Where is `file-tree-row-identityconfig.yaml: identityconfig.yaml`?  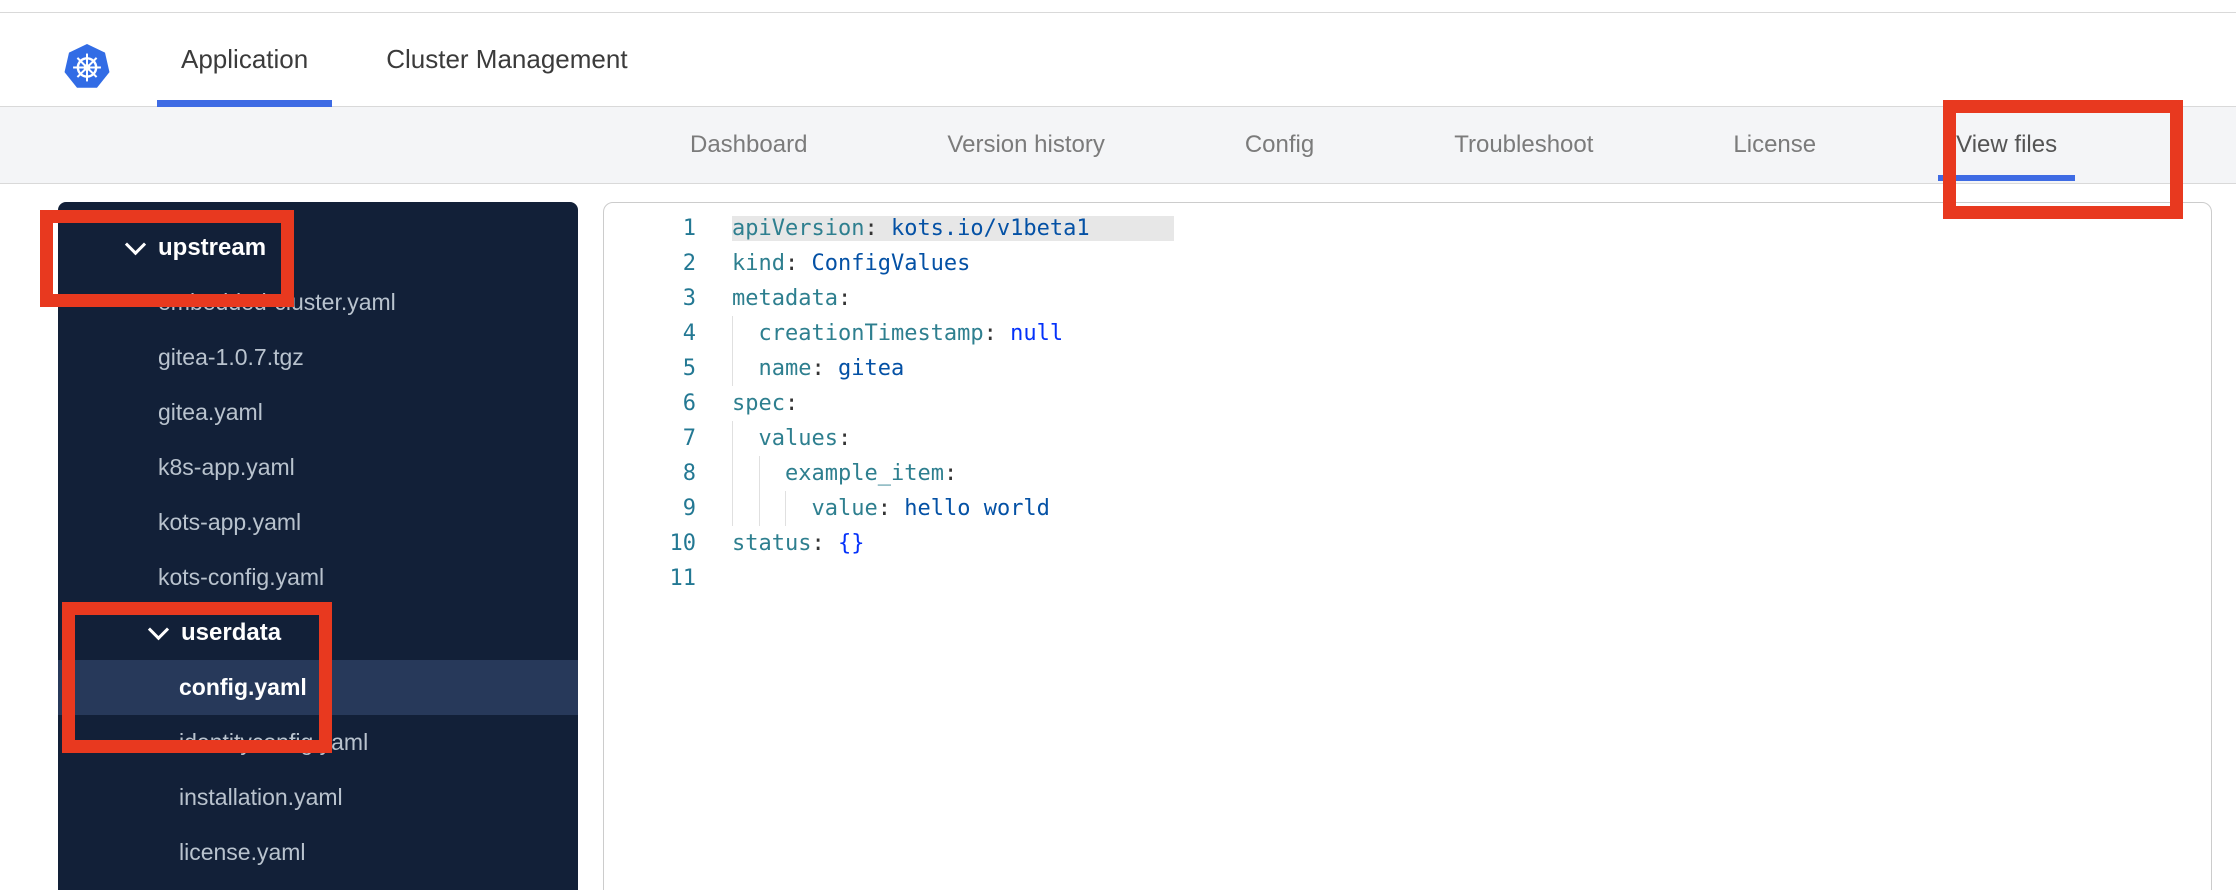
file-tree-row-identityconfig.yaml: identityconfig.yaml is located at coordinates (318, 742).